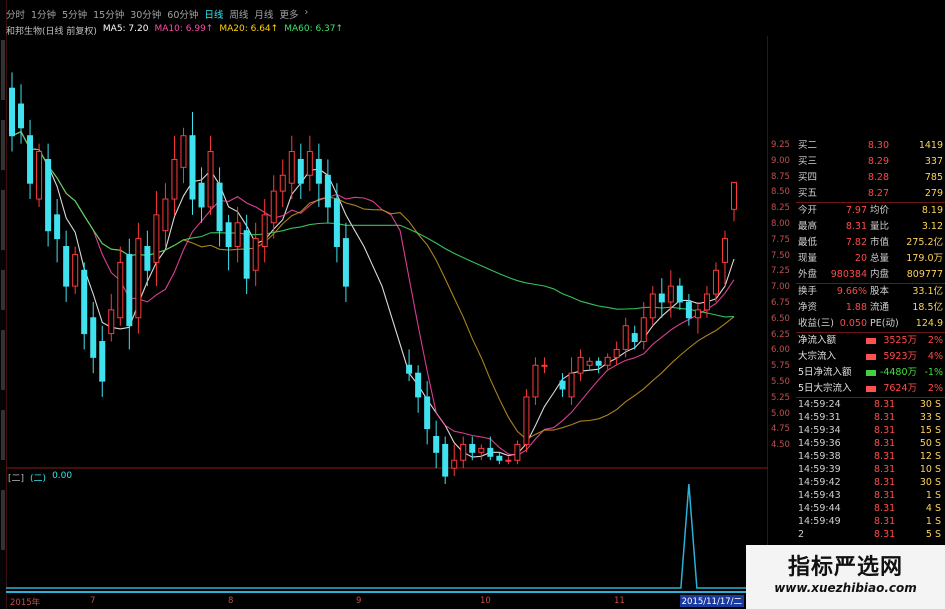 The height and width of the screenshot is (609, 945). Describe the element at coordinates (213, 15) in the screenshot. I see `tab-daily: 日线` at that location.